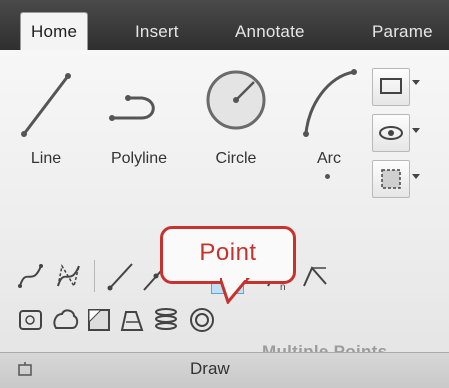 The width and height of the screenshot is (449, 388). I want to click on boundary-icon, so click(30, 320).